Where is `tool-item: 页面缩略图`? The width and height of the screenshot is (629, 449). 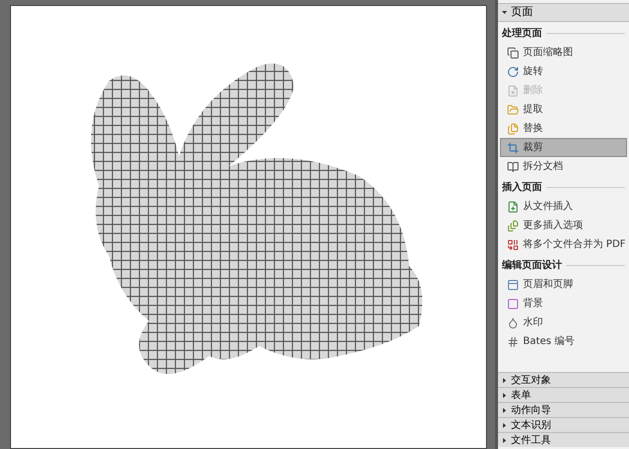 tool-item: 页面缩略图 is located at coordinates (563, 52).